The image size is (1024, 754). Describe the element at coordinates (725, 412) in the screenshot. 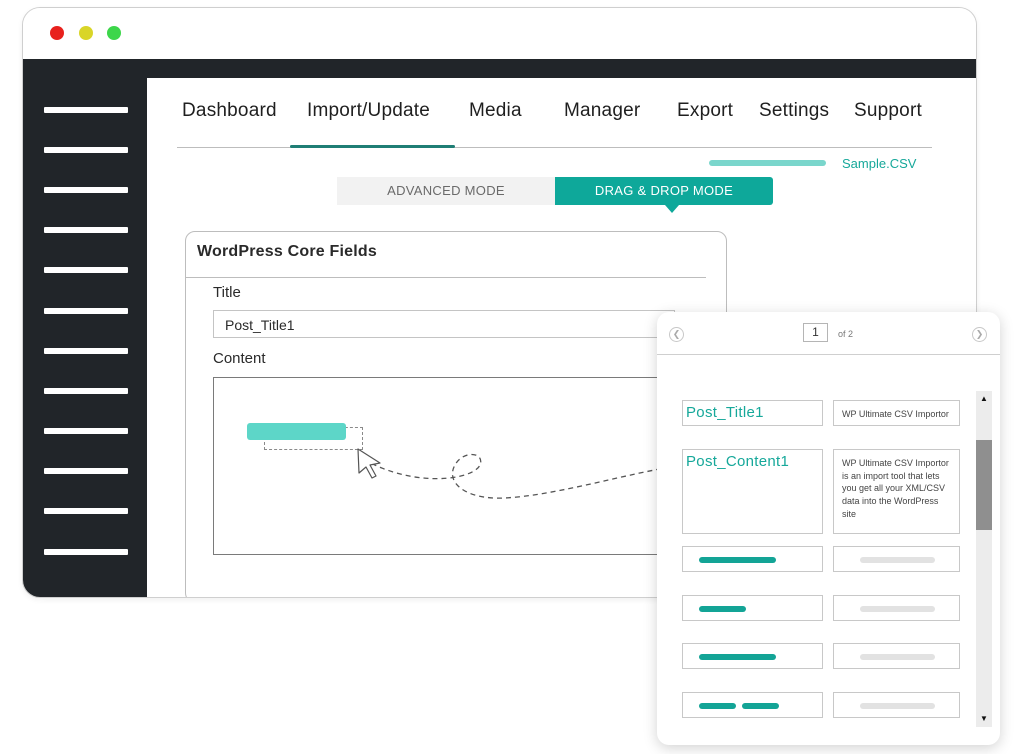

I see `csv-key-text: Post_Title1` at that location.